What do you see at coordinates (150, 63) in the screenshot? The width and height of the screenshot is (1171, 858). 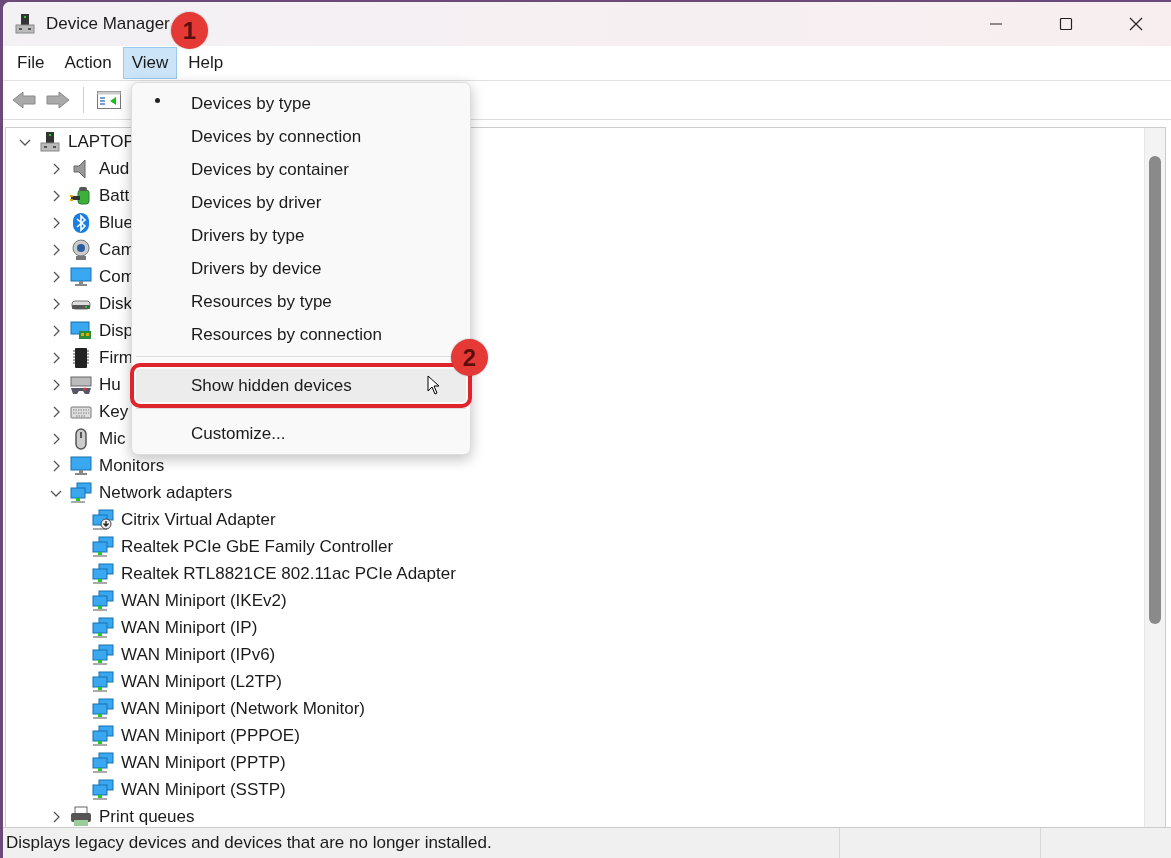 I see `menu-item: View` at bounding box center [150, 63].